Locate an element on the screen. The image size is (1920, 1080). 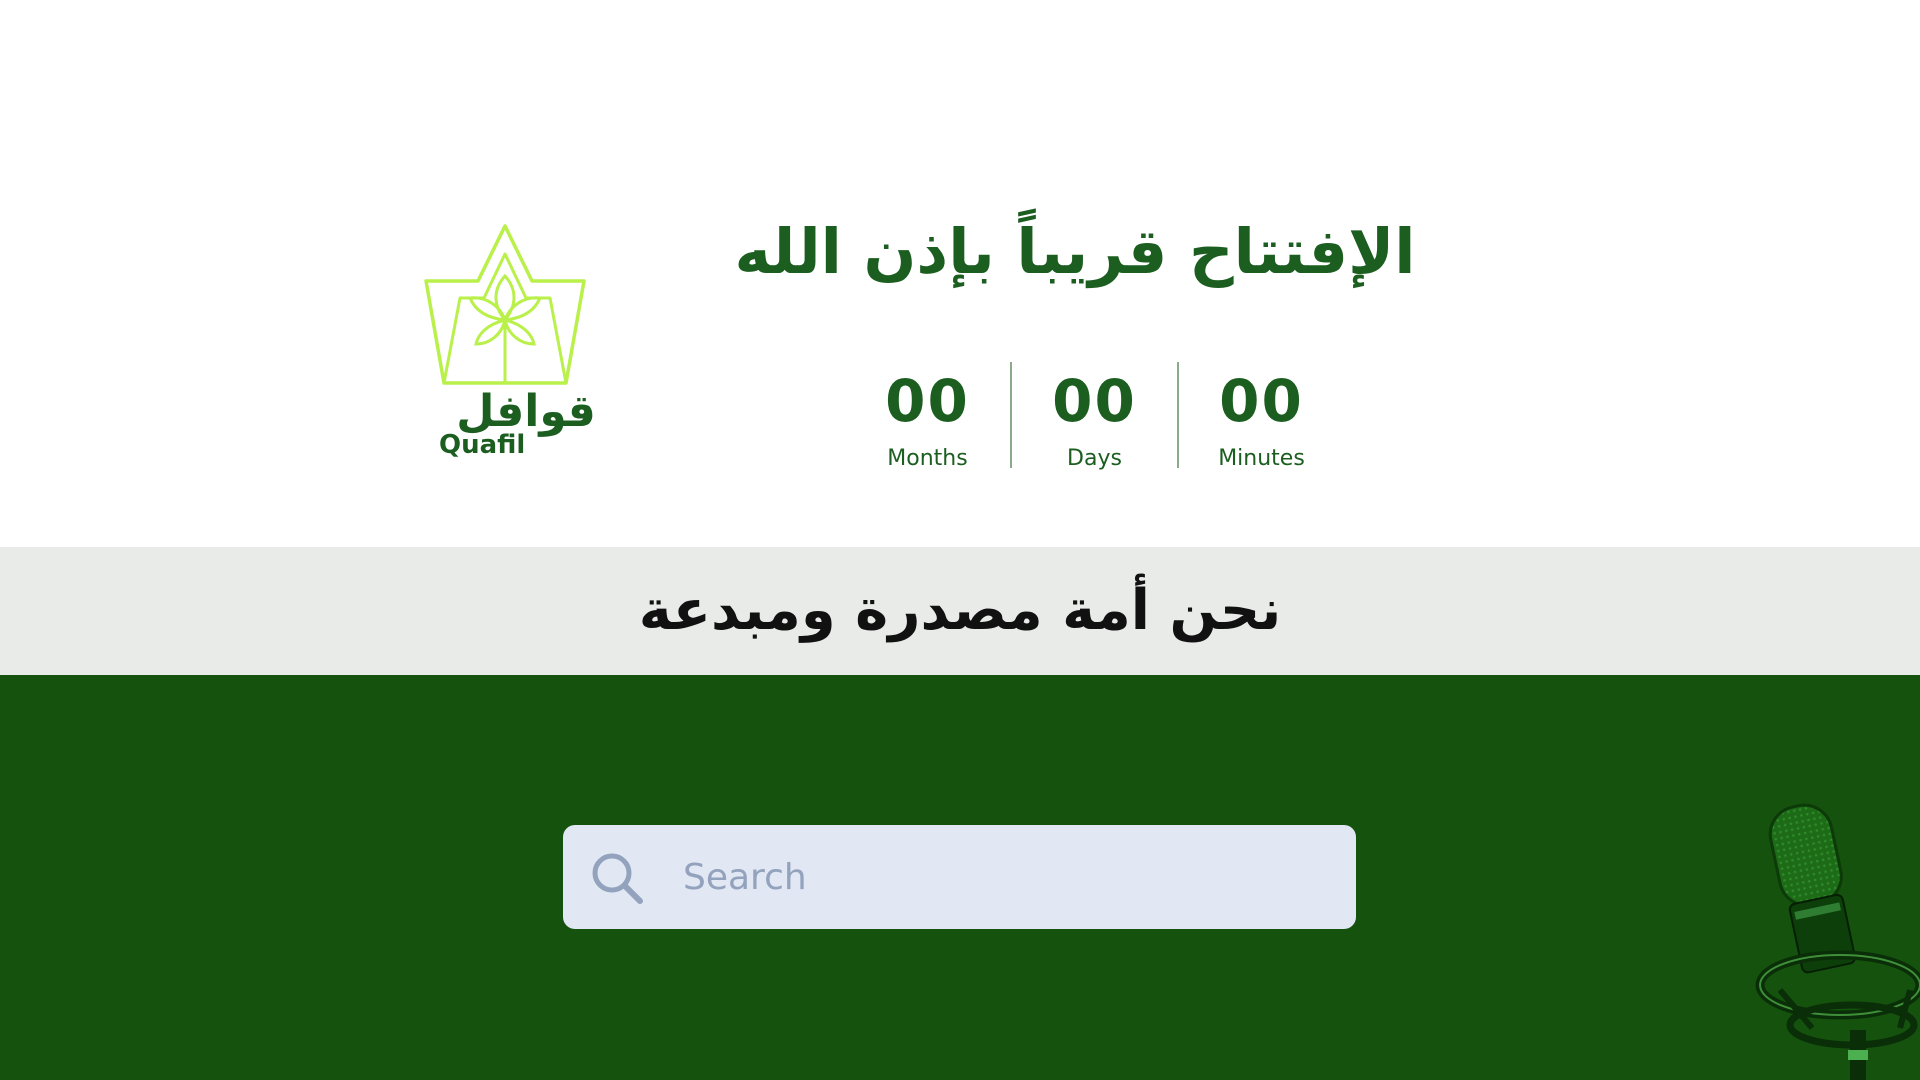
microphone-icon is located at coordinates (1837, 941).